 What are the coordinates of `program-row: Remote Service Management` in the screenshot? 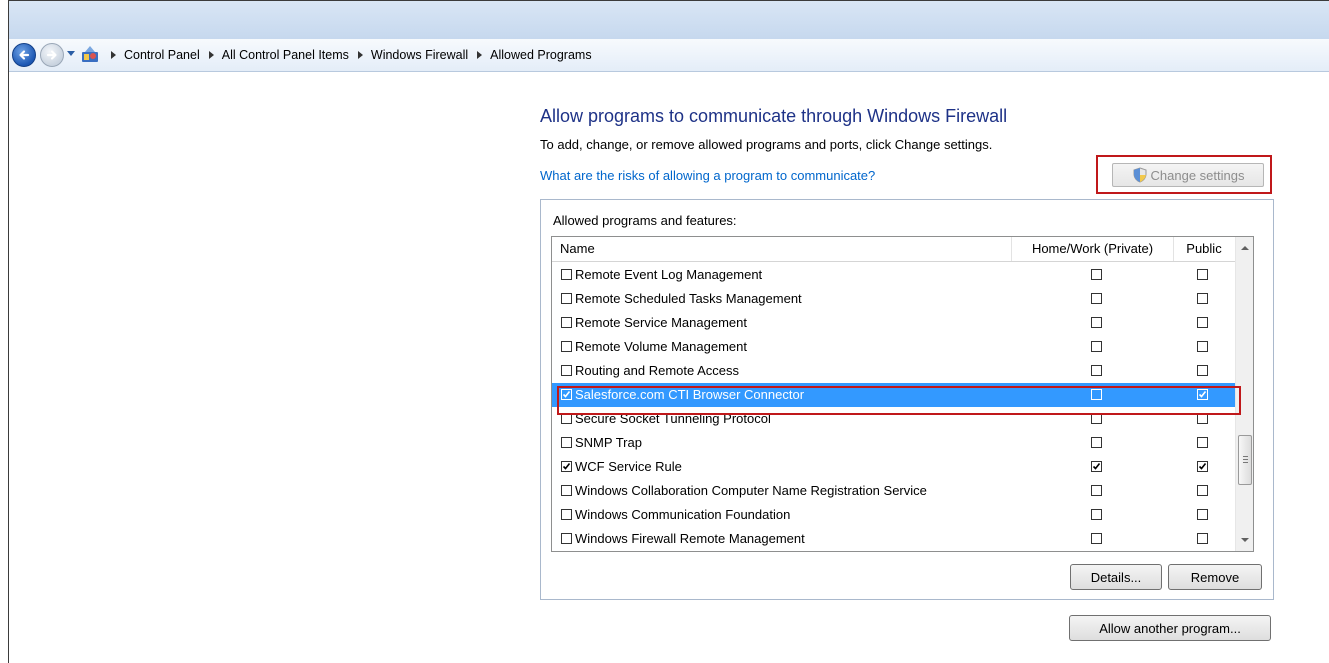 It's located at (893, 323).